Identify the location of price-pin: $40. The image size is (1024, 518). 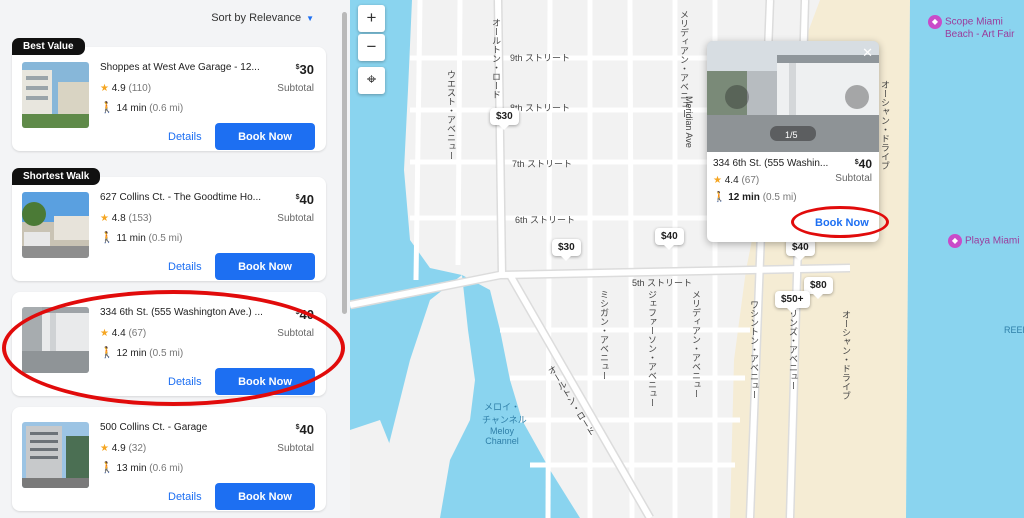
(669, 239).